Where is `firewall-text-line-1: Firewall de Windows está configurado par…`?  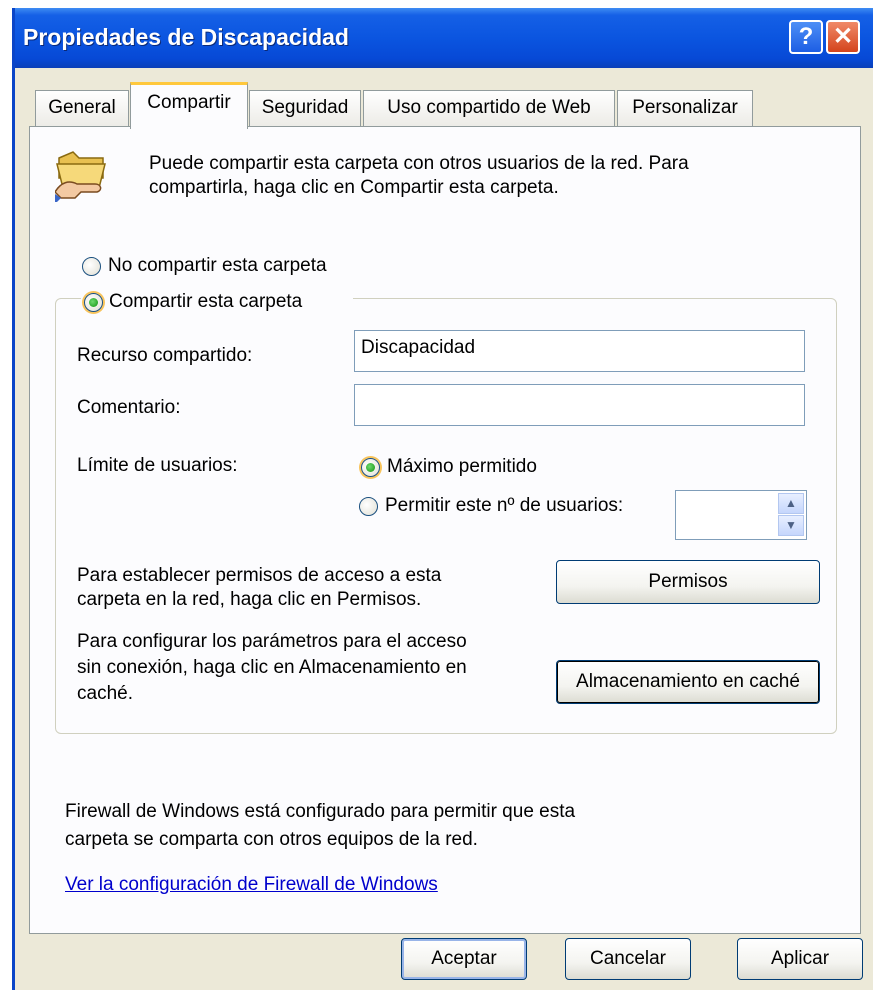
firewall-text-line-1: Firewall de Windows está configurado par… is located at coordinates (320, 811).